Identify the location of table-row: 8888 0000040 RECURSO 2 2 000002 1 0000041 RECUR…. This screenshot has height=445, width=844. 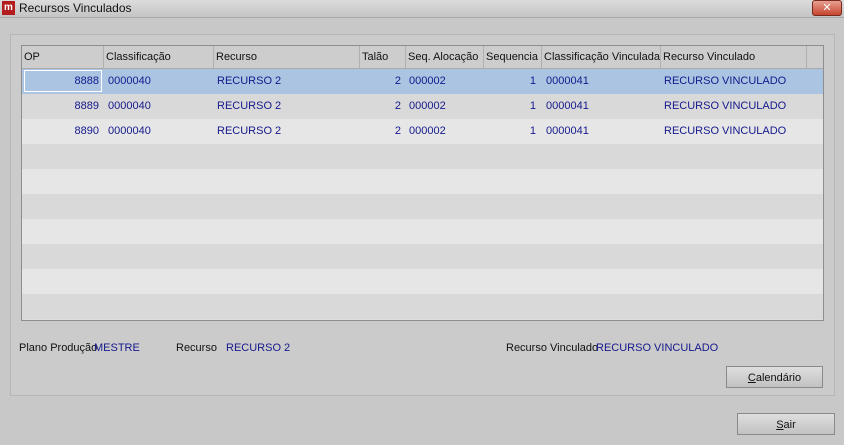
(422, 81).